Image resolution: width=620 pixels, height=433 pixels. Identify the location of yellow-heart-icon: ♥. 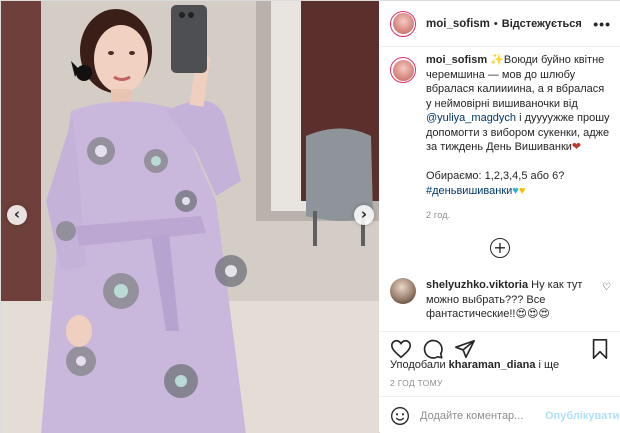
(522, 190).